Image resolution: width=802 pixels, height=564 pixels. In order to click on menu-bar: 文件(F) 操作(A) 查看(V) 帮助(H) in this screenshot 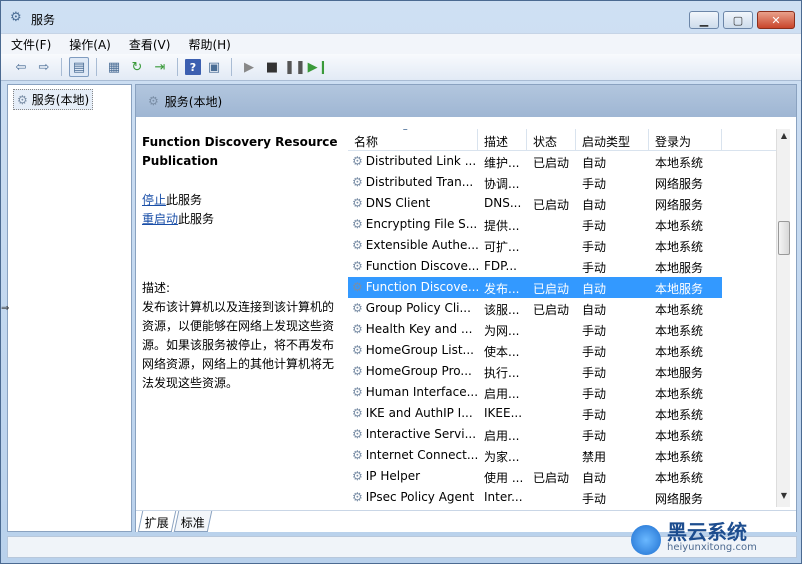, I will do `click(401, 43)`.